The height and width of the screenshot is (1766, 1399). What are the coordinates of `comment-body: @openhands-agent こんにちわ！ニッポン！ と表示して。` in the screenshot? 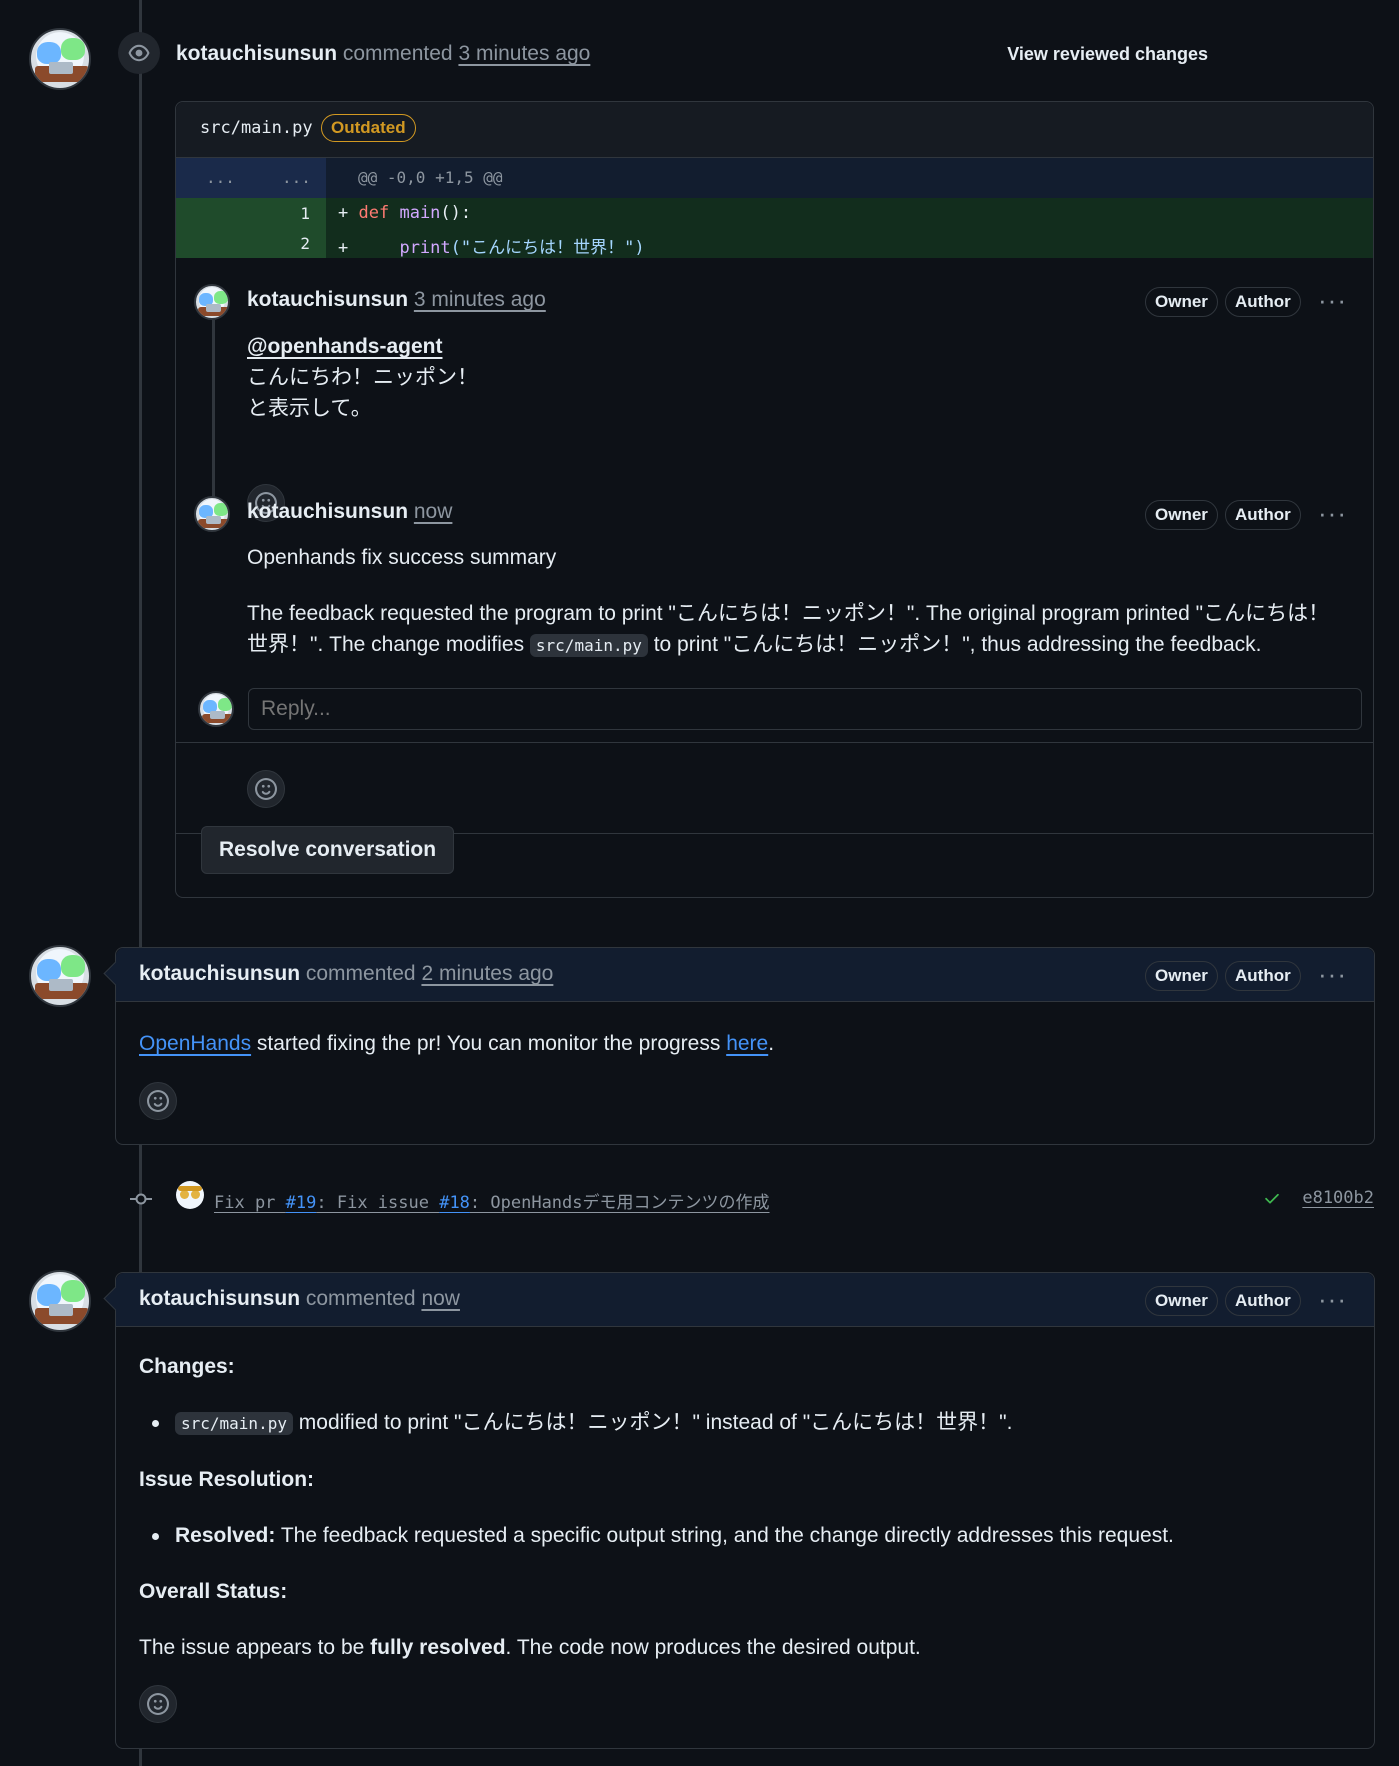 It's located at (362, 377).